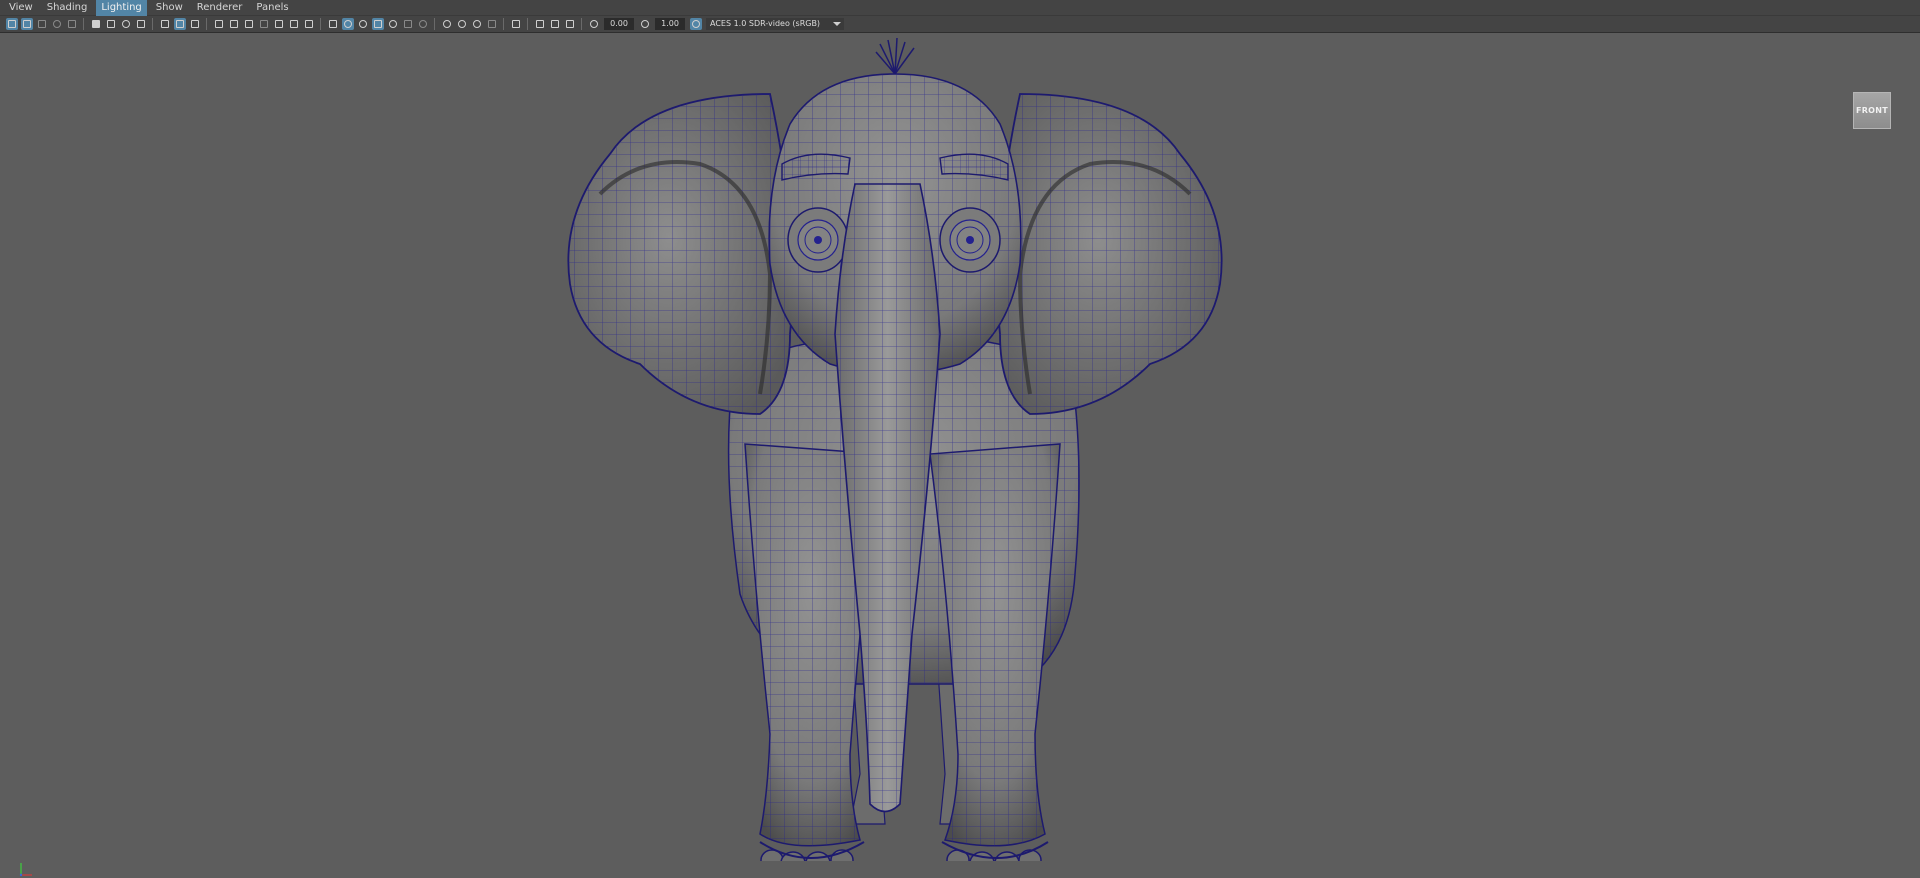 This screenshot has width=1920, height=878. I want to click on menu-show: Show, so click(169, 8).